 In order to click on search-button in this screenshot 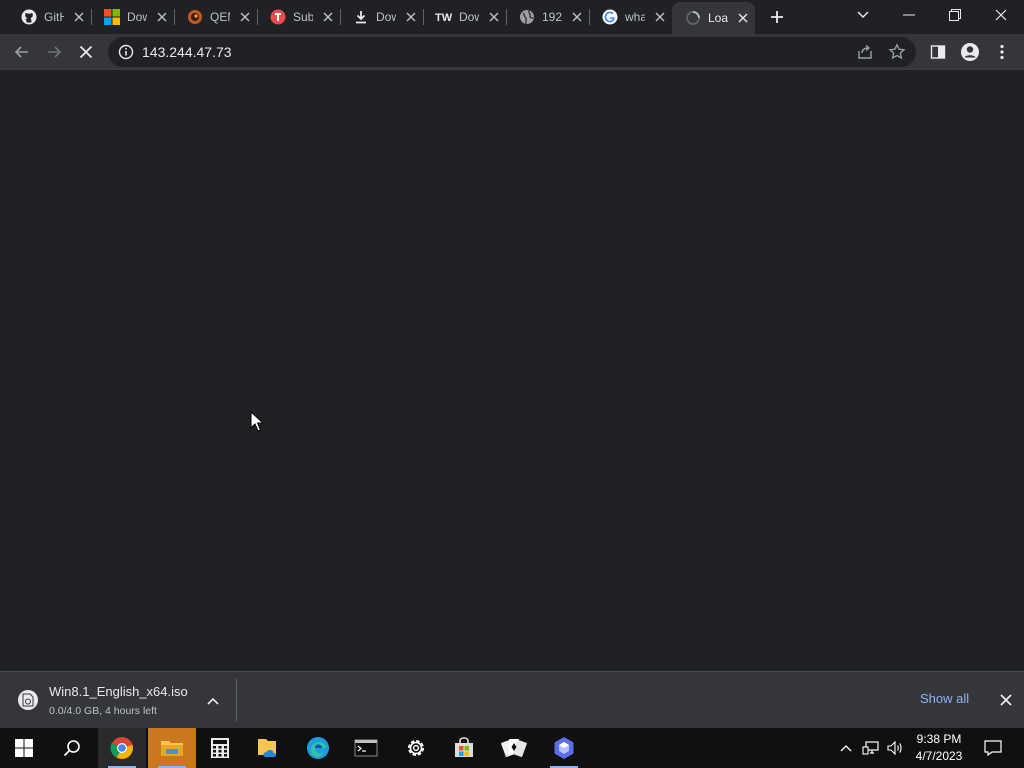, I will do `click(72, 748)`.